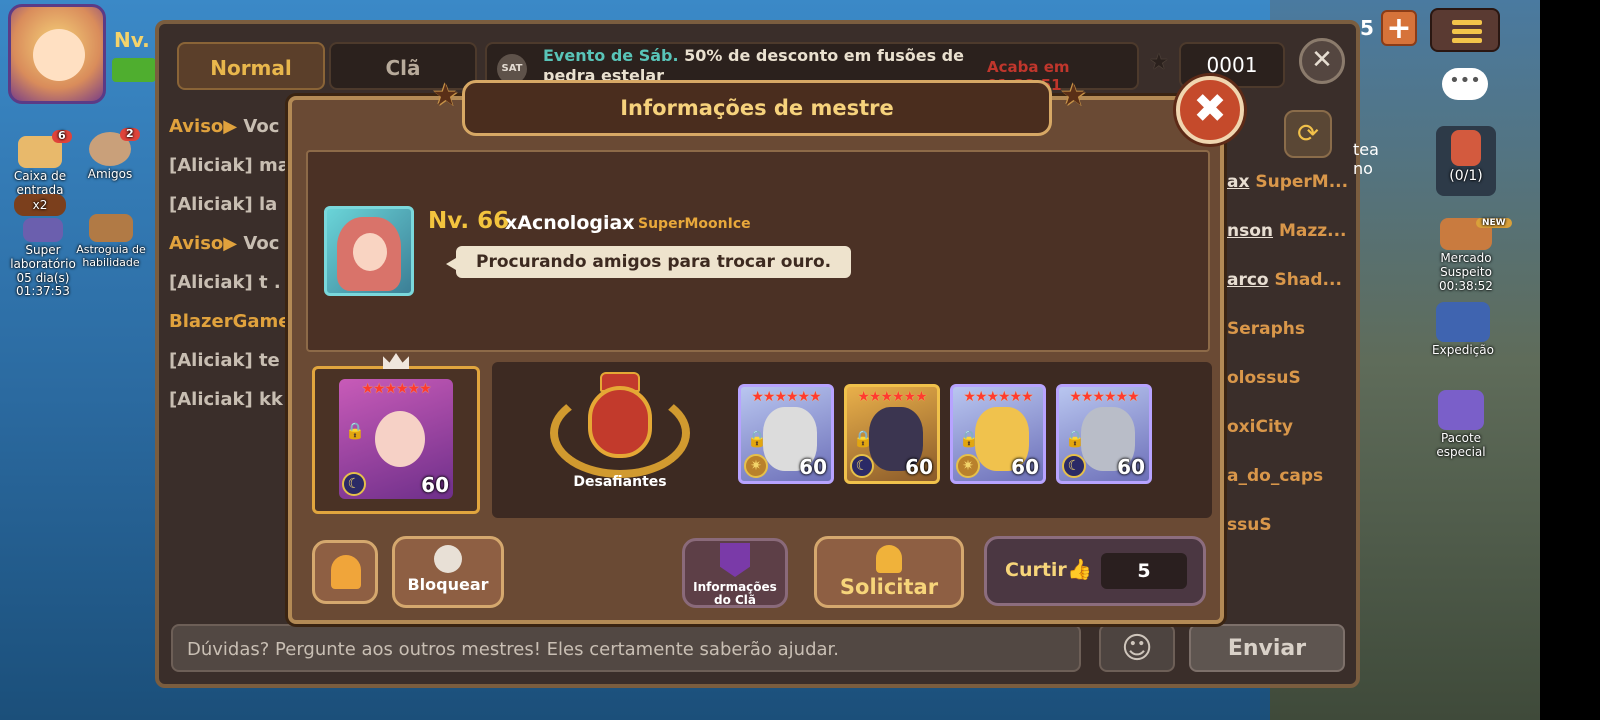  Describe the element at coordinates (1275, 476) in the screenshot. I see `friend-clan: a_do_caps` at that location.